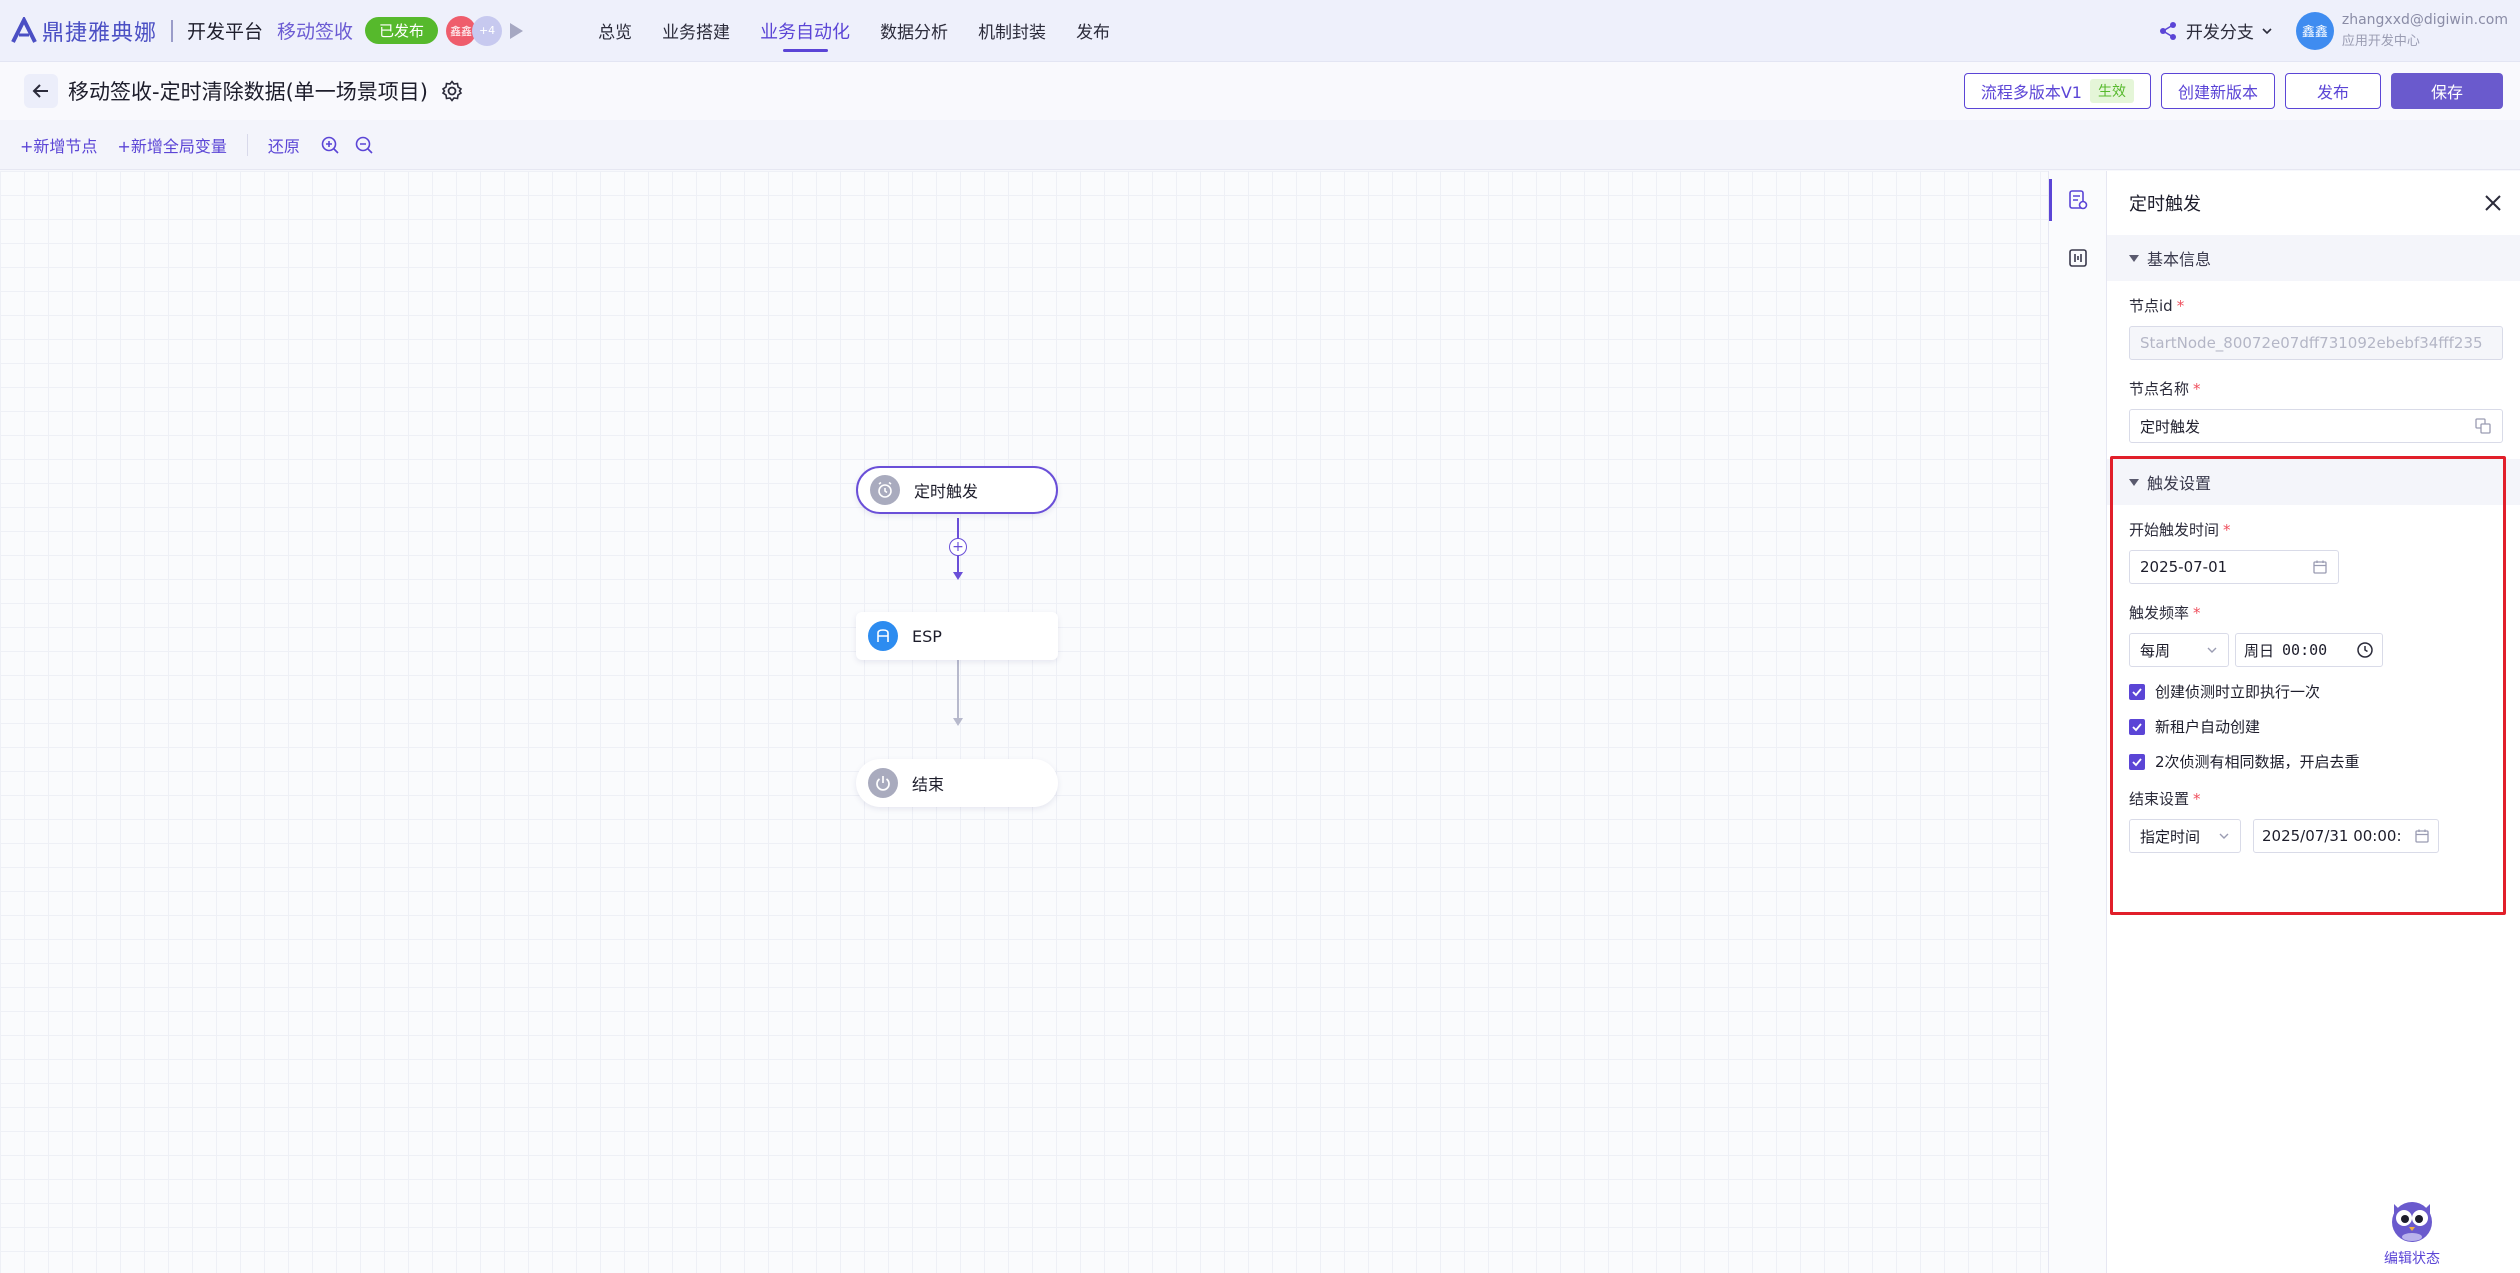  I want to click on flow-node-timer-trigger: 定时触发, so click(957, 490).